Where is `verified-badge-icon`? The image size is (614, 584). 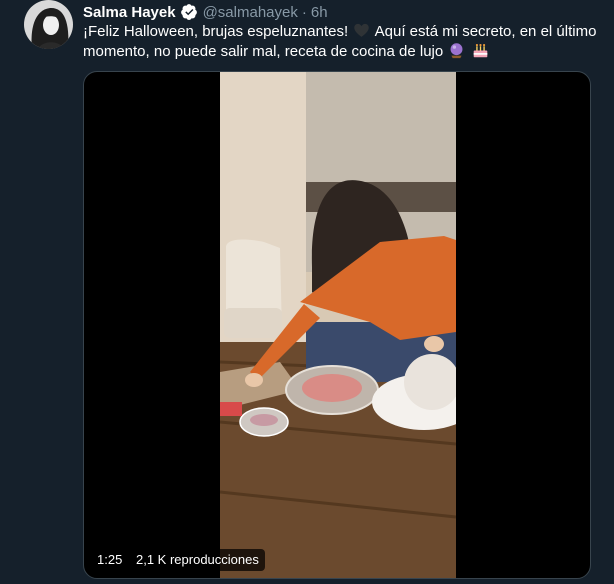 verified-badge-icon is located at coordinates (188, 12).